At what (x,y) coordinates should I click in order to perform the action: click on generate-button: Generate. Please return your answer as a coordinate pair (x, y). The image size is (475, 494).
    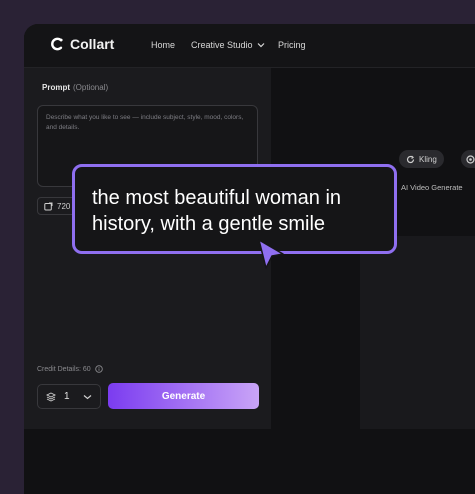
    Looking at the image, I should click on (183, 396).